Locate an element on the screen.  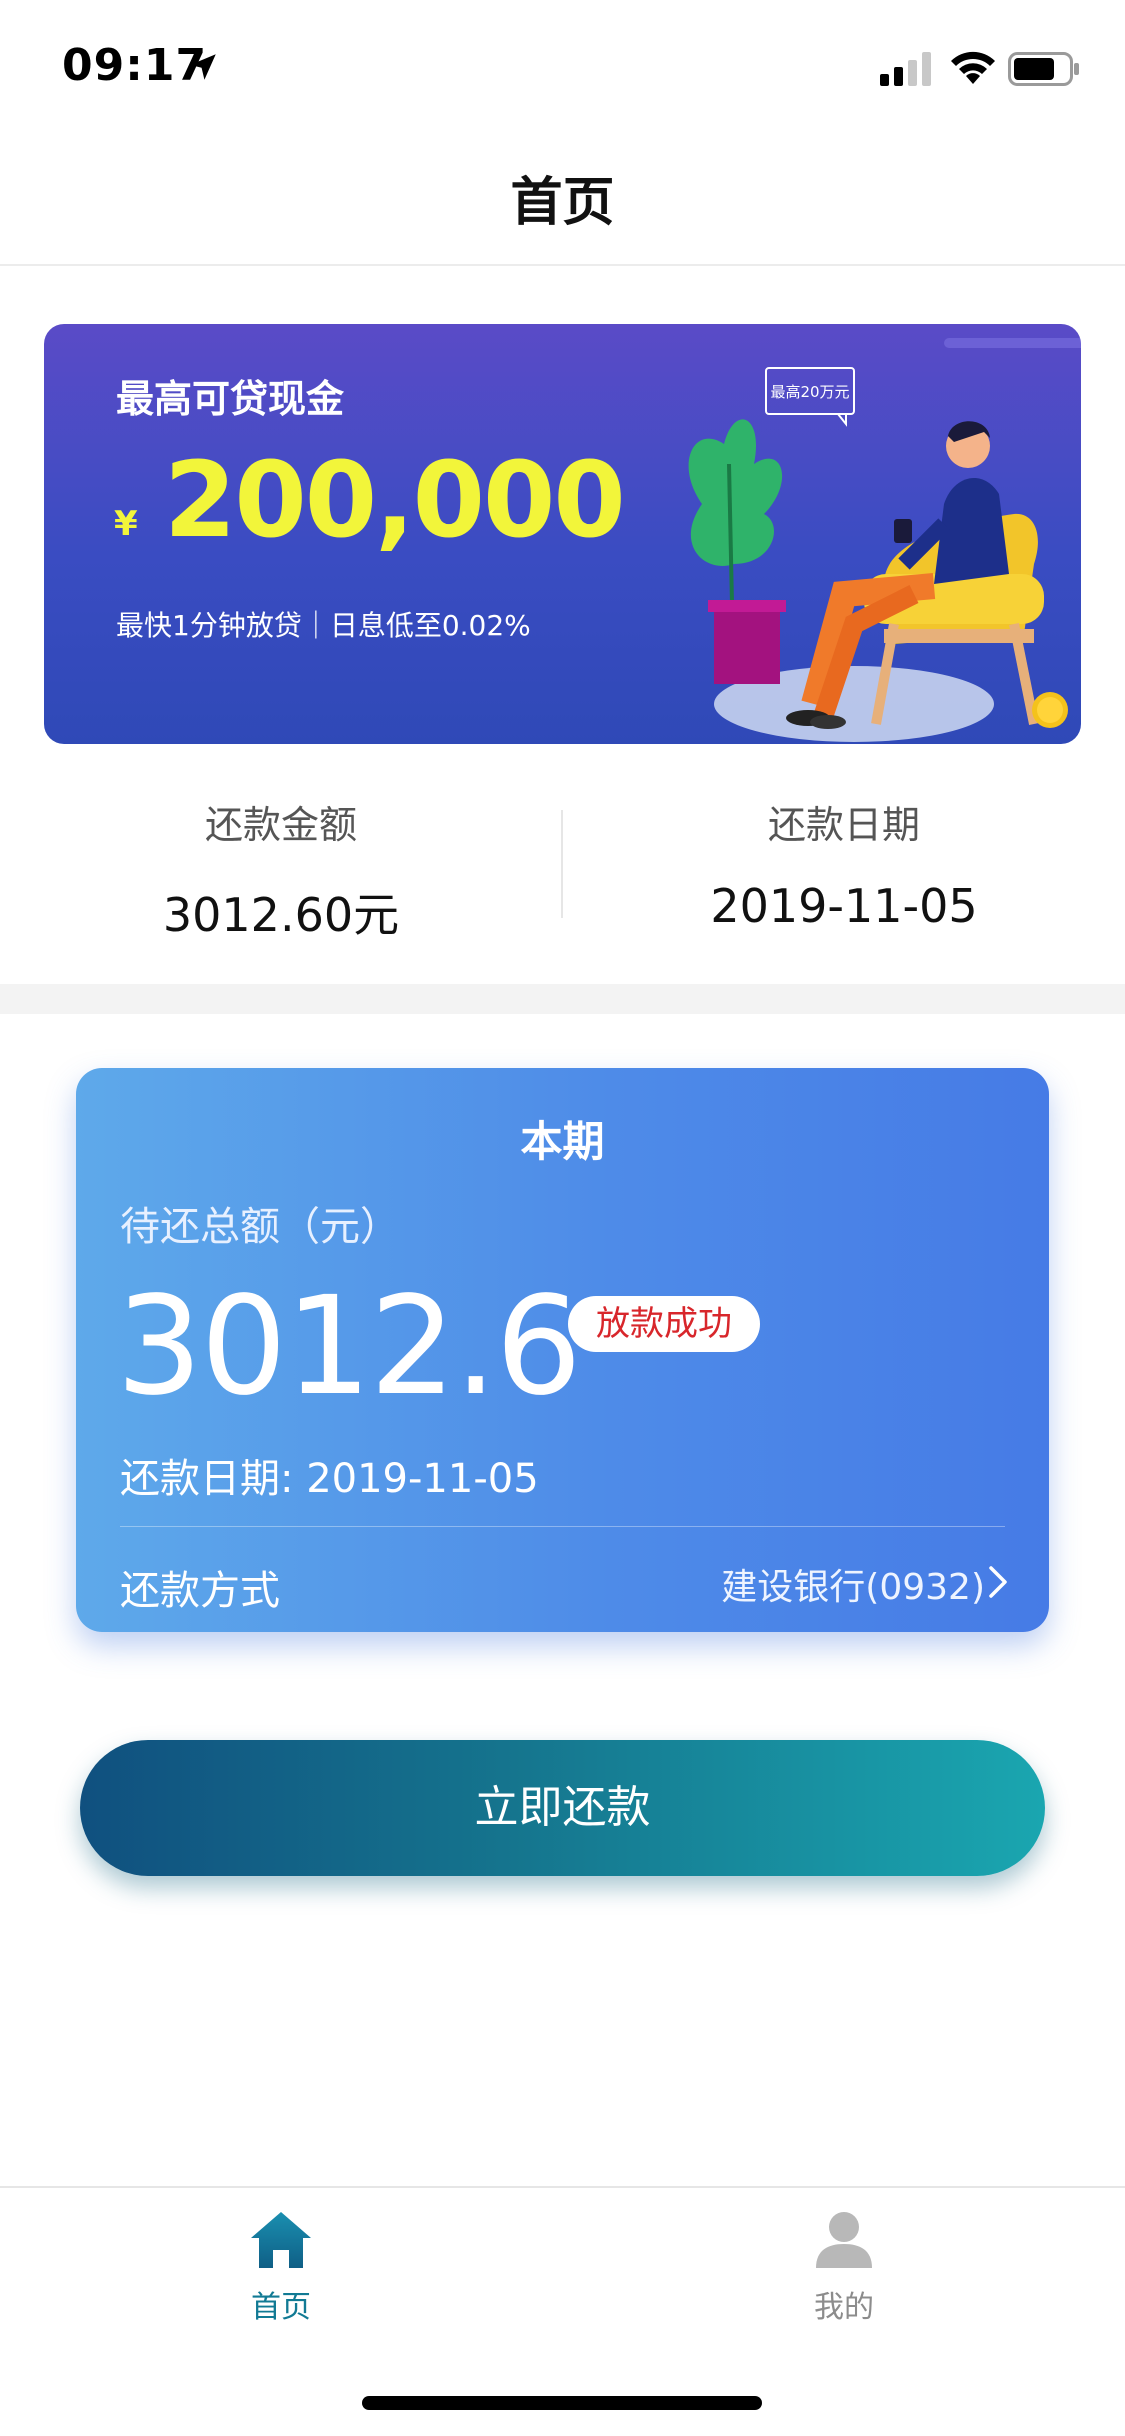
tab-home-label: 首页 is located at coordinates (281, 2307).